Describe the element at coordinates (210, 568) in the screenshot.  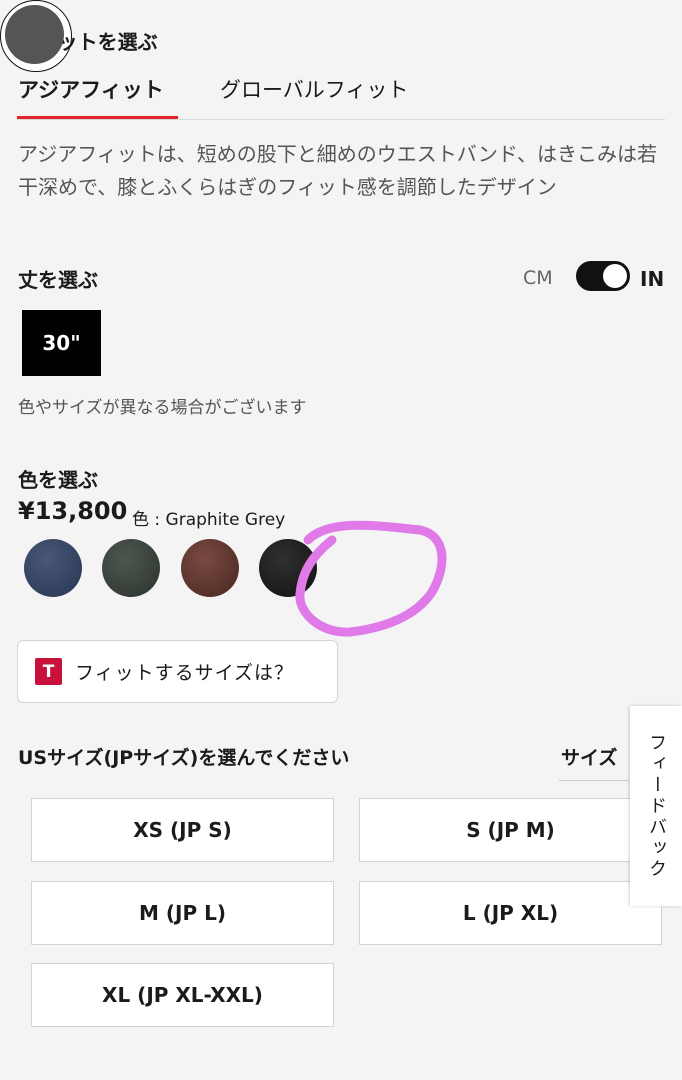
I see `color-swatch-brown` at that location.